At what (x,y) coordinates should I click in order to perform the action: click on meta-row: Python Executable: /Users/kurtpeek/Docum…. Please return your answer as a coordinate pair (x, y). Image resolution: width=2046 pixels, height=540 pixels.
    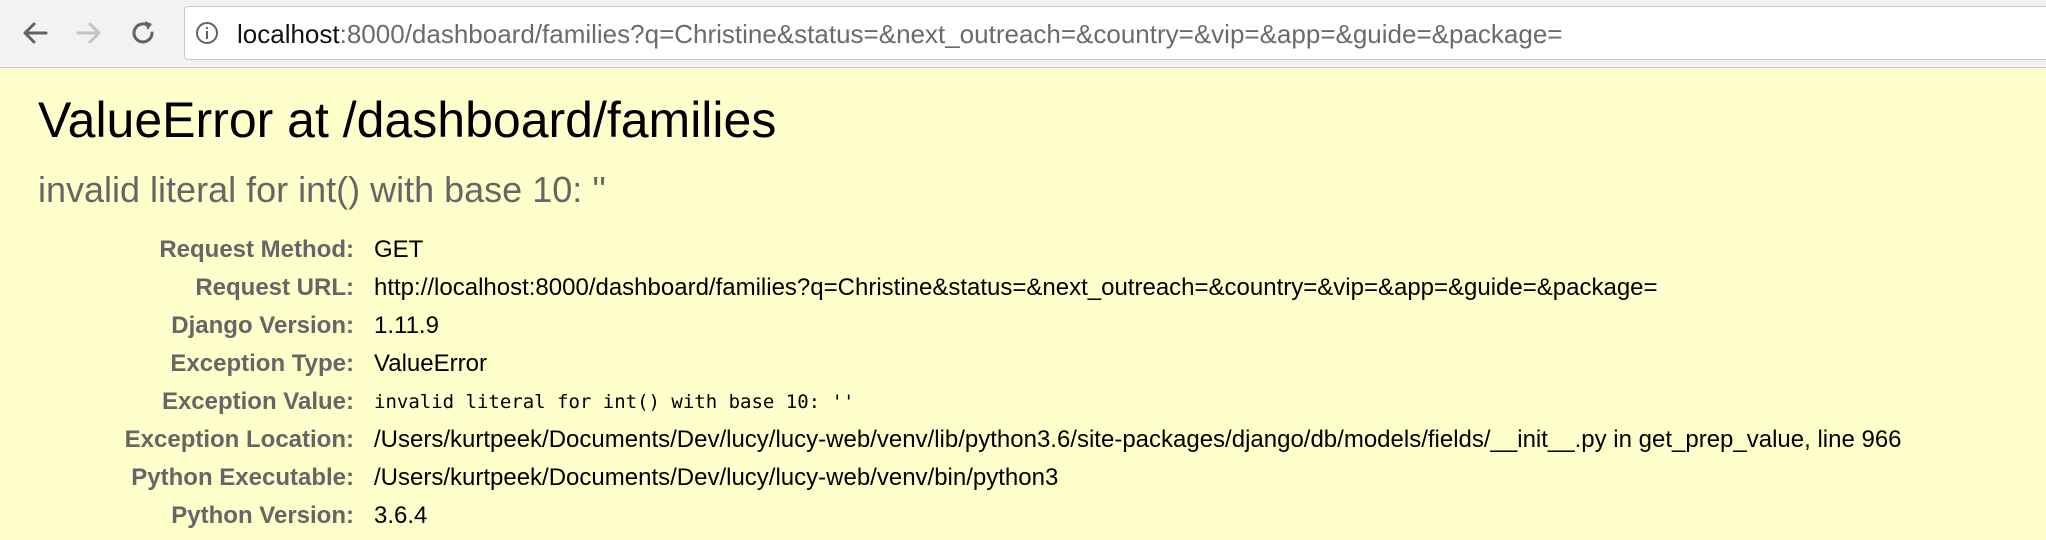
    Looking at the image, I should click on (951, 478).